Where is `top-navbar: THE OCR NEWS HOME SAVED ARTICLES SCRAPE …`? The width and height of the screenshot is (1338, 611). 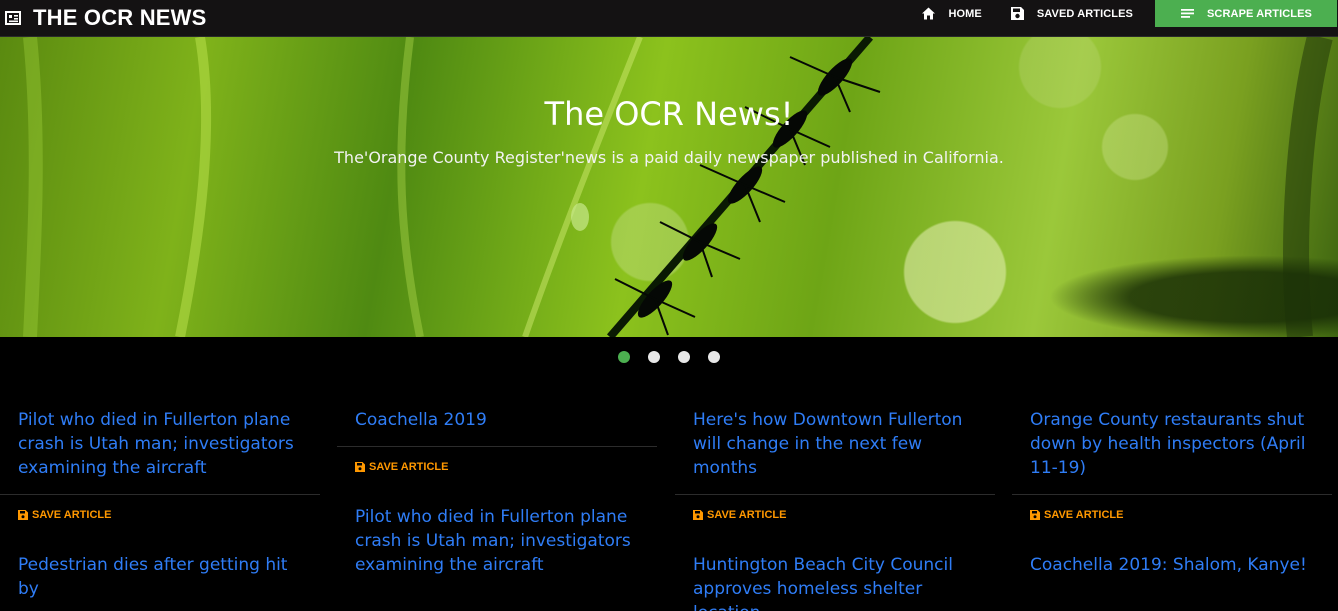 top-navbar: THE OCR NEWS HOME SAVED ARTICLES SCRAPE … is located at coordinates (669, 18).